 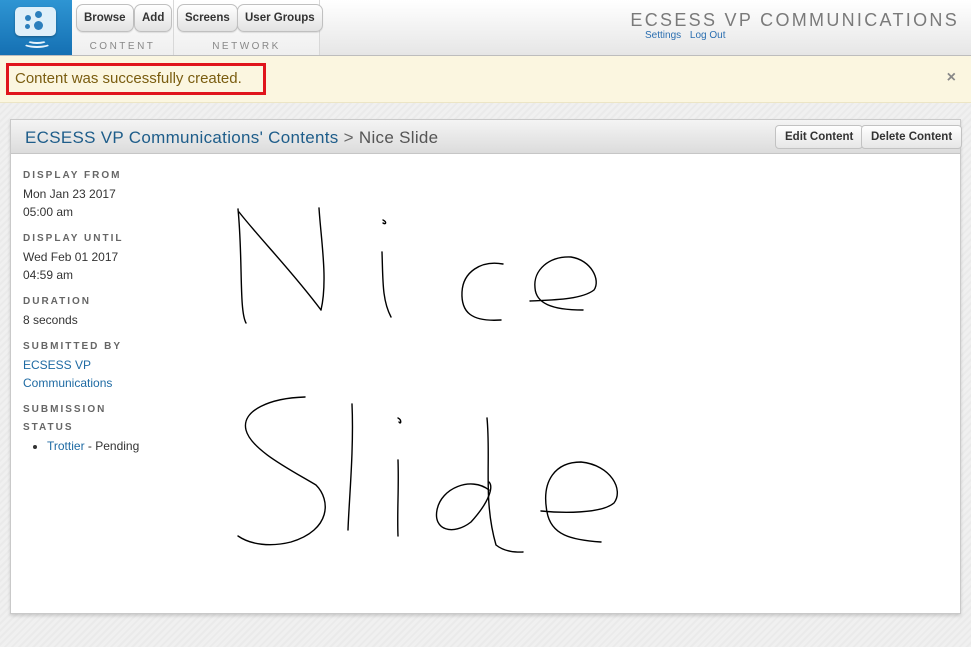 I want to click on content-section-label: CONTENT, so click(x=122, y=46).